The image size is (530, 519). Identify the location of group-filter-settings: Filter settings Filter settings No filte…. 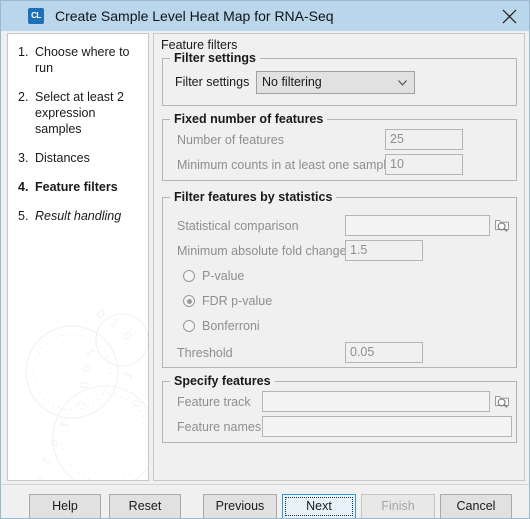
(339, 78).